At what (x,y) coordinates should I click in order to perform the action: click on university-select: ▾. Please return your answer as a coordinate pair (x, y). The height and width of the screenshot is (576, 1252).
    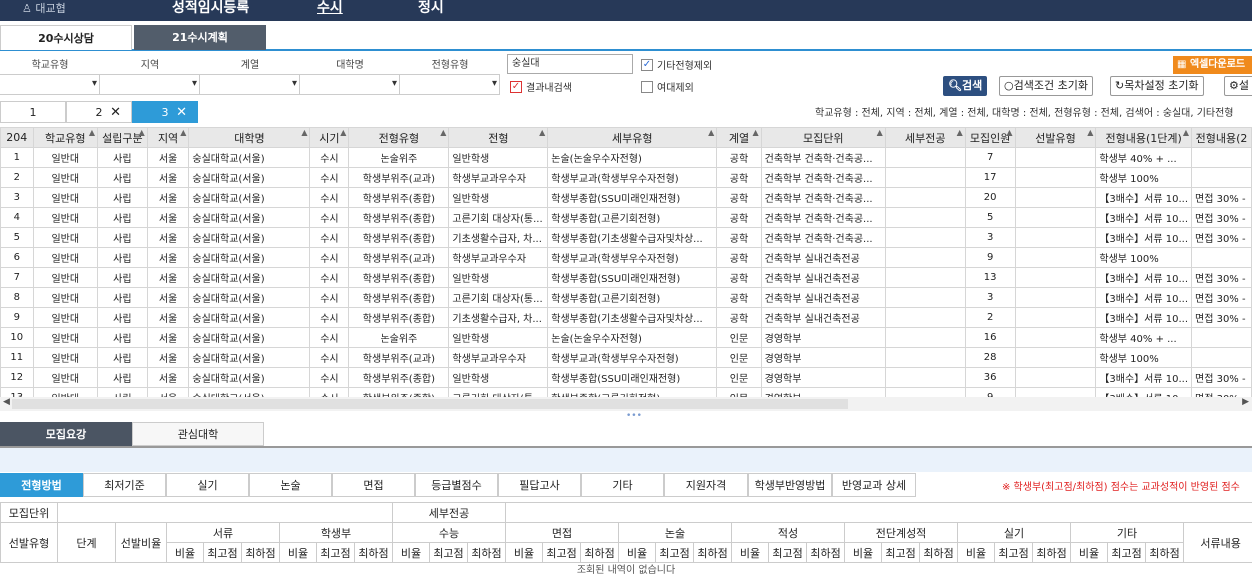
    Looking at the image, I should click on (350, 85).